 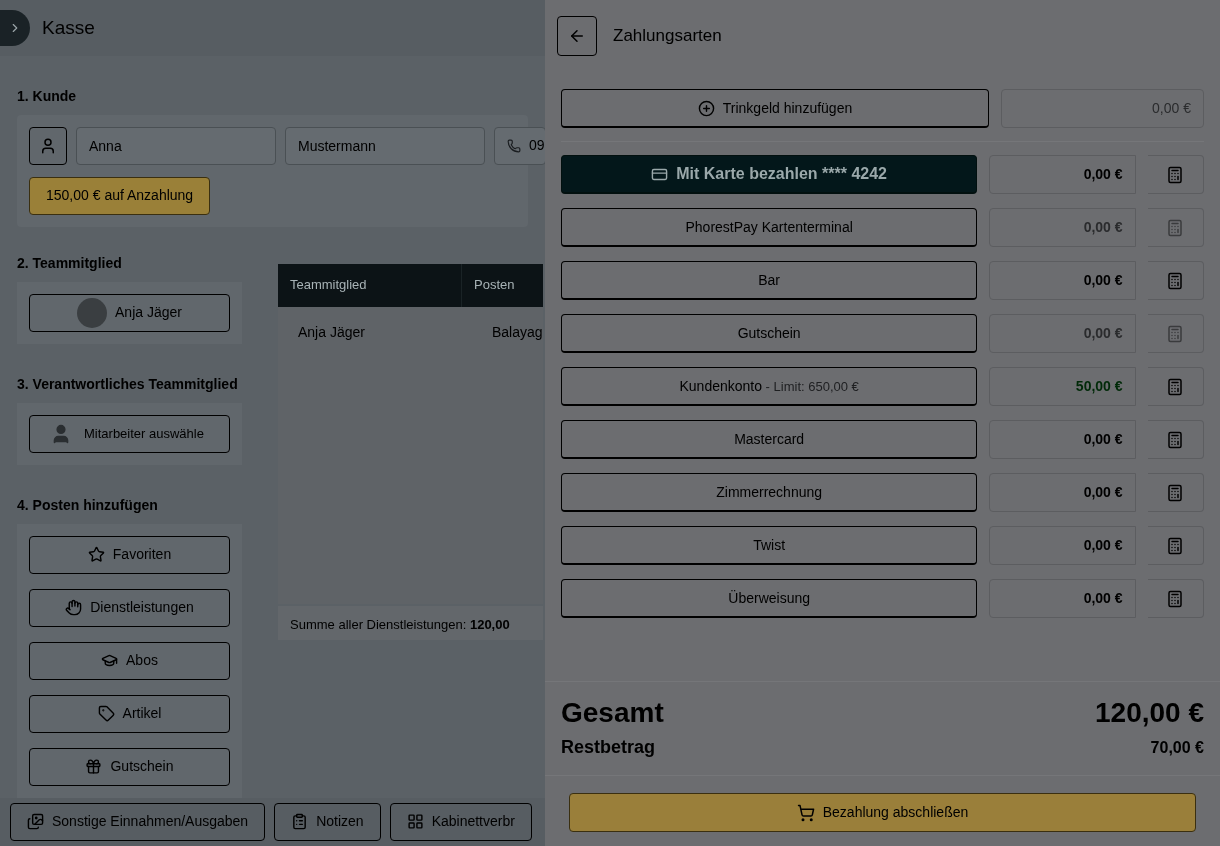 What do you see at coordinates (415, 822) in the screenshot?
I see `grid-icon` at bounding box center [415, 822].